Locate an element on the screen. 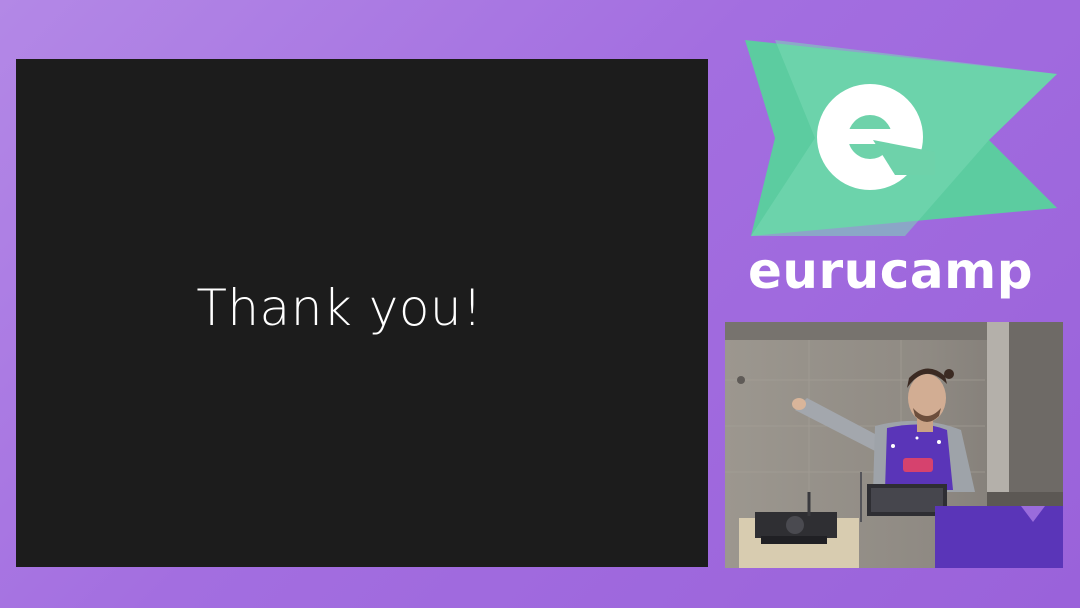 This screenshot has width=1080, height=608. eurucamp-logo-flag is located at coordinates (901, 138).